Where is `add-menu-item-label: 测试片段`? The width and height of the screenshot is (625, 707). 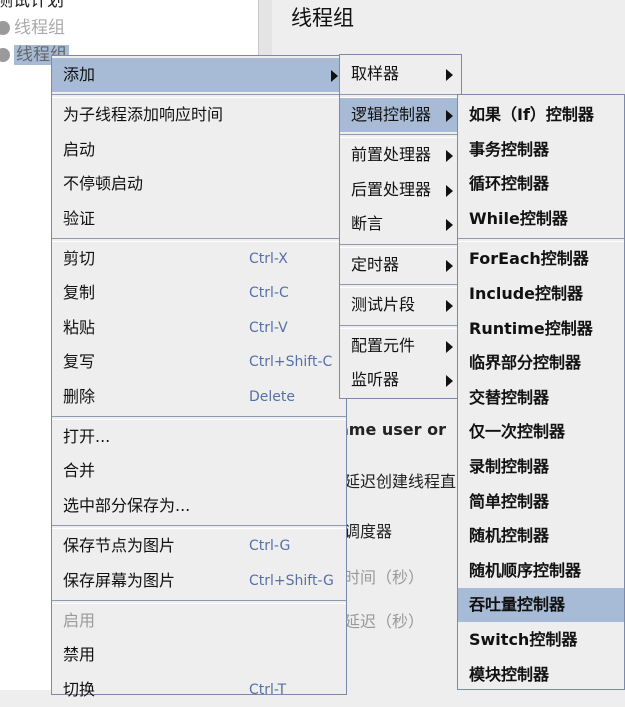
add-menu-item-label: 测试片段 is located at coordinates (383, 304).